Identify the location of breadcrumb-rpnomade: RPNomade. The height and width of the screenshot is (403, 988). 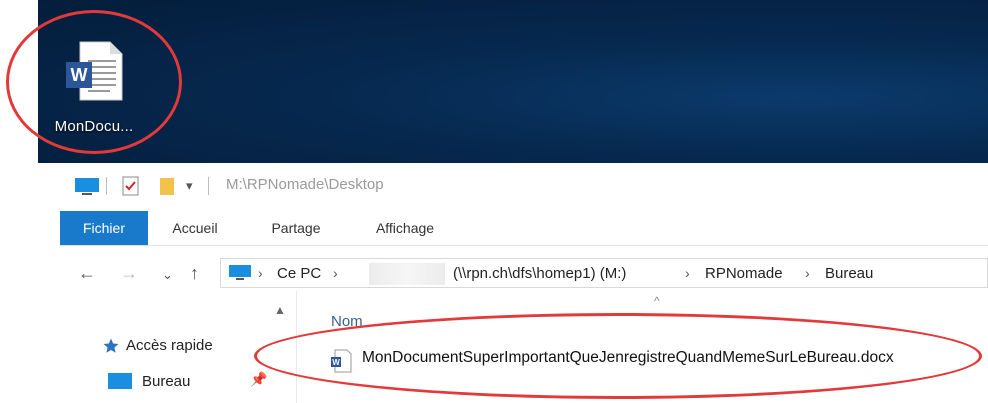
(744, 273).